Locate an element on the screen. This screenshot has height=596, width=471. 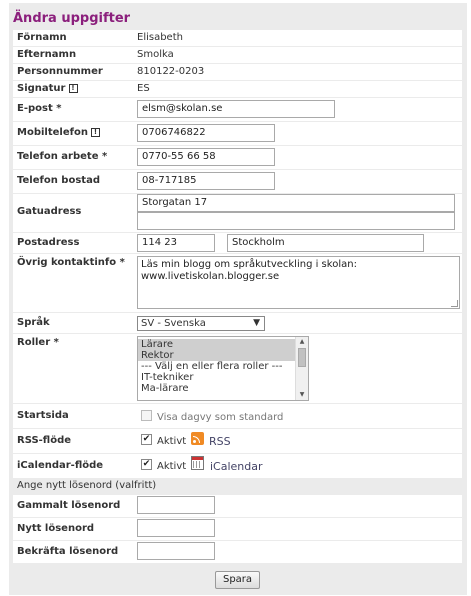
label-confirm-password: Bekräfta lösenord is located at coordinates (68, 551).